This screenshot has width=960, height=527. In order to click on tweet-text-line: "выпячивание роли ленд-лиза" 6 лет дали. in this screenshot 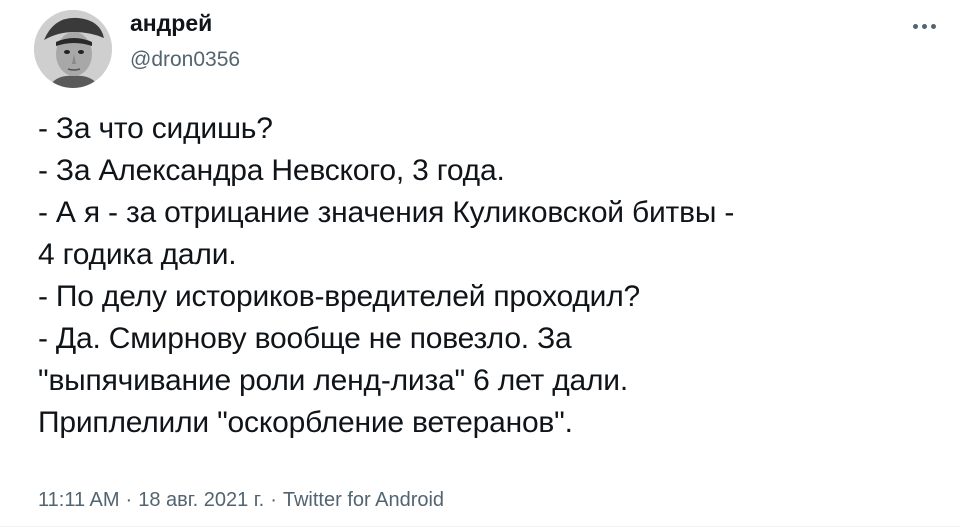, I will do `click(333, 380)`.